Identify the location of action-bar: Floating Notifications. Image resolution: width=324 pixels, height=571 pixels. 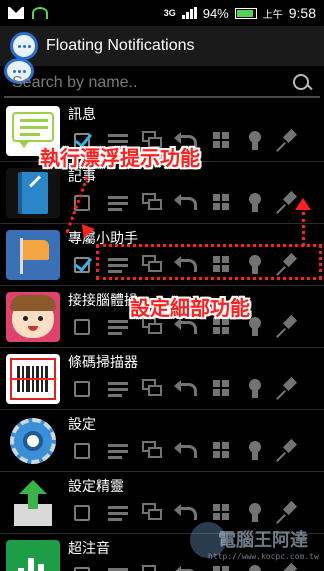
(162, 46).